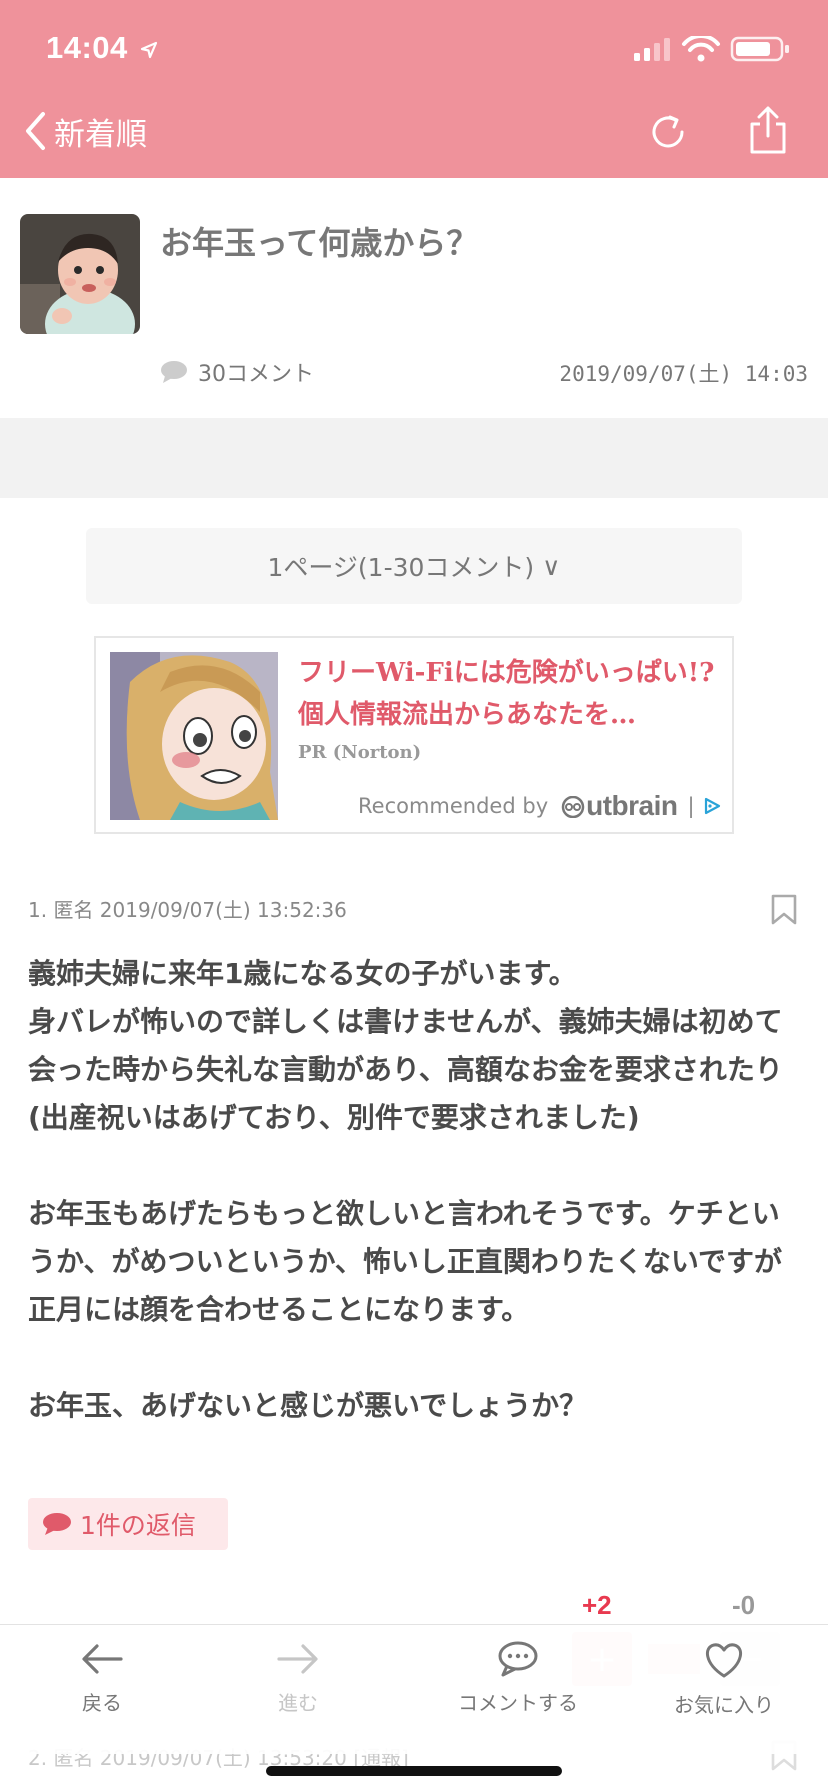 The image size is (828, 1792). Describe the element at coordinates (401, 567) in the screenshot. I see `page-selector-label: 1ページ(1-30コメント)` at that location.